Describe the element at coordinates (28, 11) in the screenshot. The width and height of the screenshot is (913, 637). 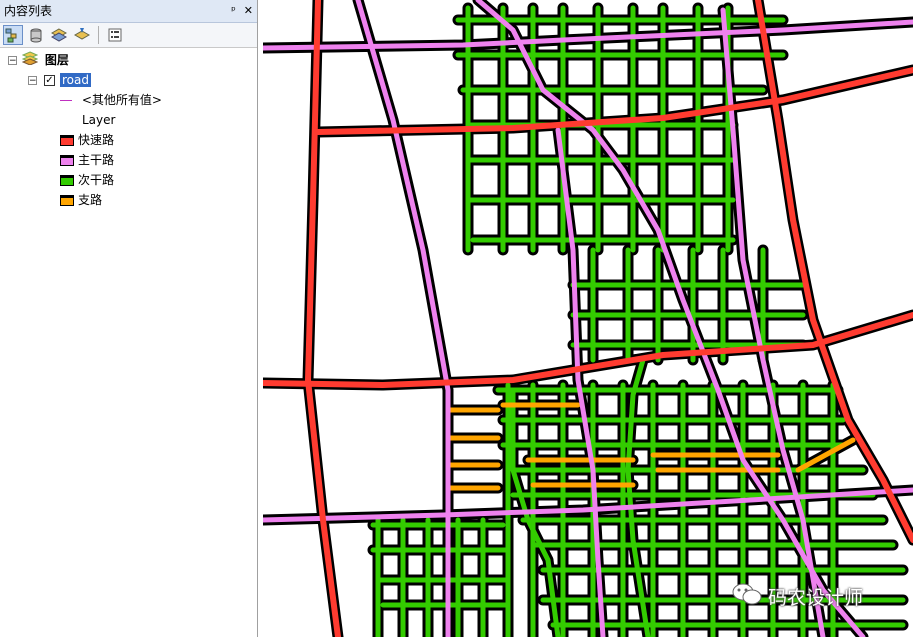
I see `panel-title: 内容列表` at that location.